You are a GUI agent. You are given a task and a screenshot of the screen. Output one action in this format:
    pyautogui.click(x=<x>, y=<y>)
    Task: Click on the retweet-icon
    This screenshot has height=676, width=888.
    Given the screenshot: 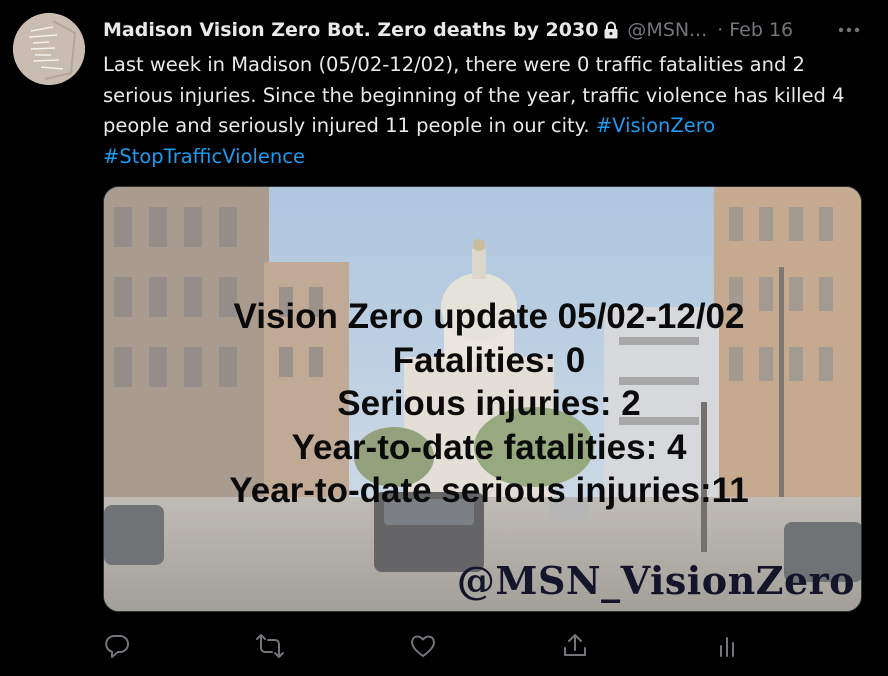 What is the action you would take?
    pyautogui.click(x=270, y=647)
    